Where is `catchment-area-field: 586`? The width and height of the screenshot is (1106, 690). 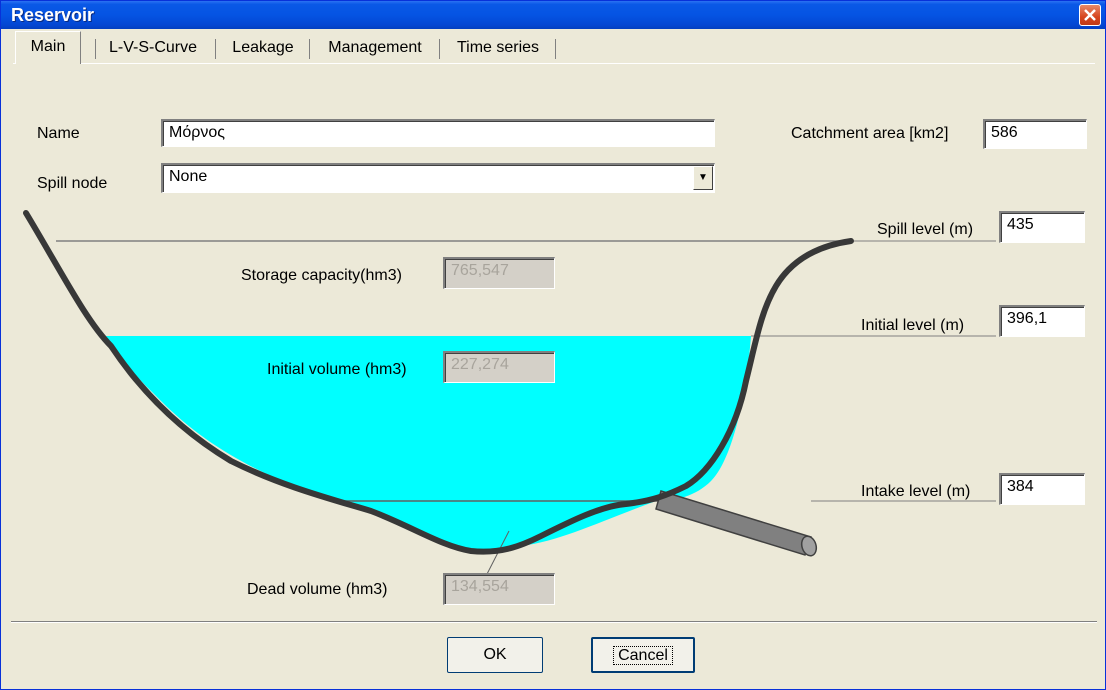
catchment-area-field: 586 is located at coordinates (1035, 134).